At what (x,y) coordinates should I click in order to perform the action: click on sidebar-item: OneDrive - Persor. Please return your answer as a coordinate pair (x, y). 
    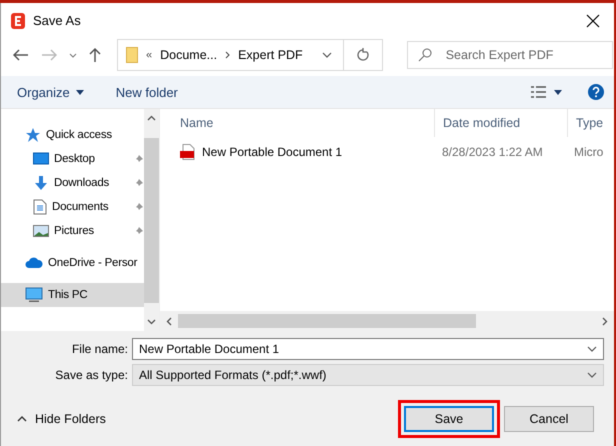
    Looking at the image, I should click on (72, 263).